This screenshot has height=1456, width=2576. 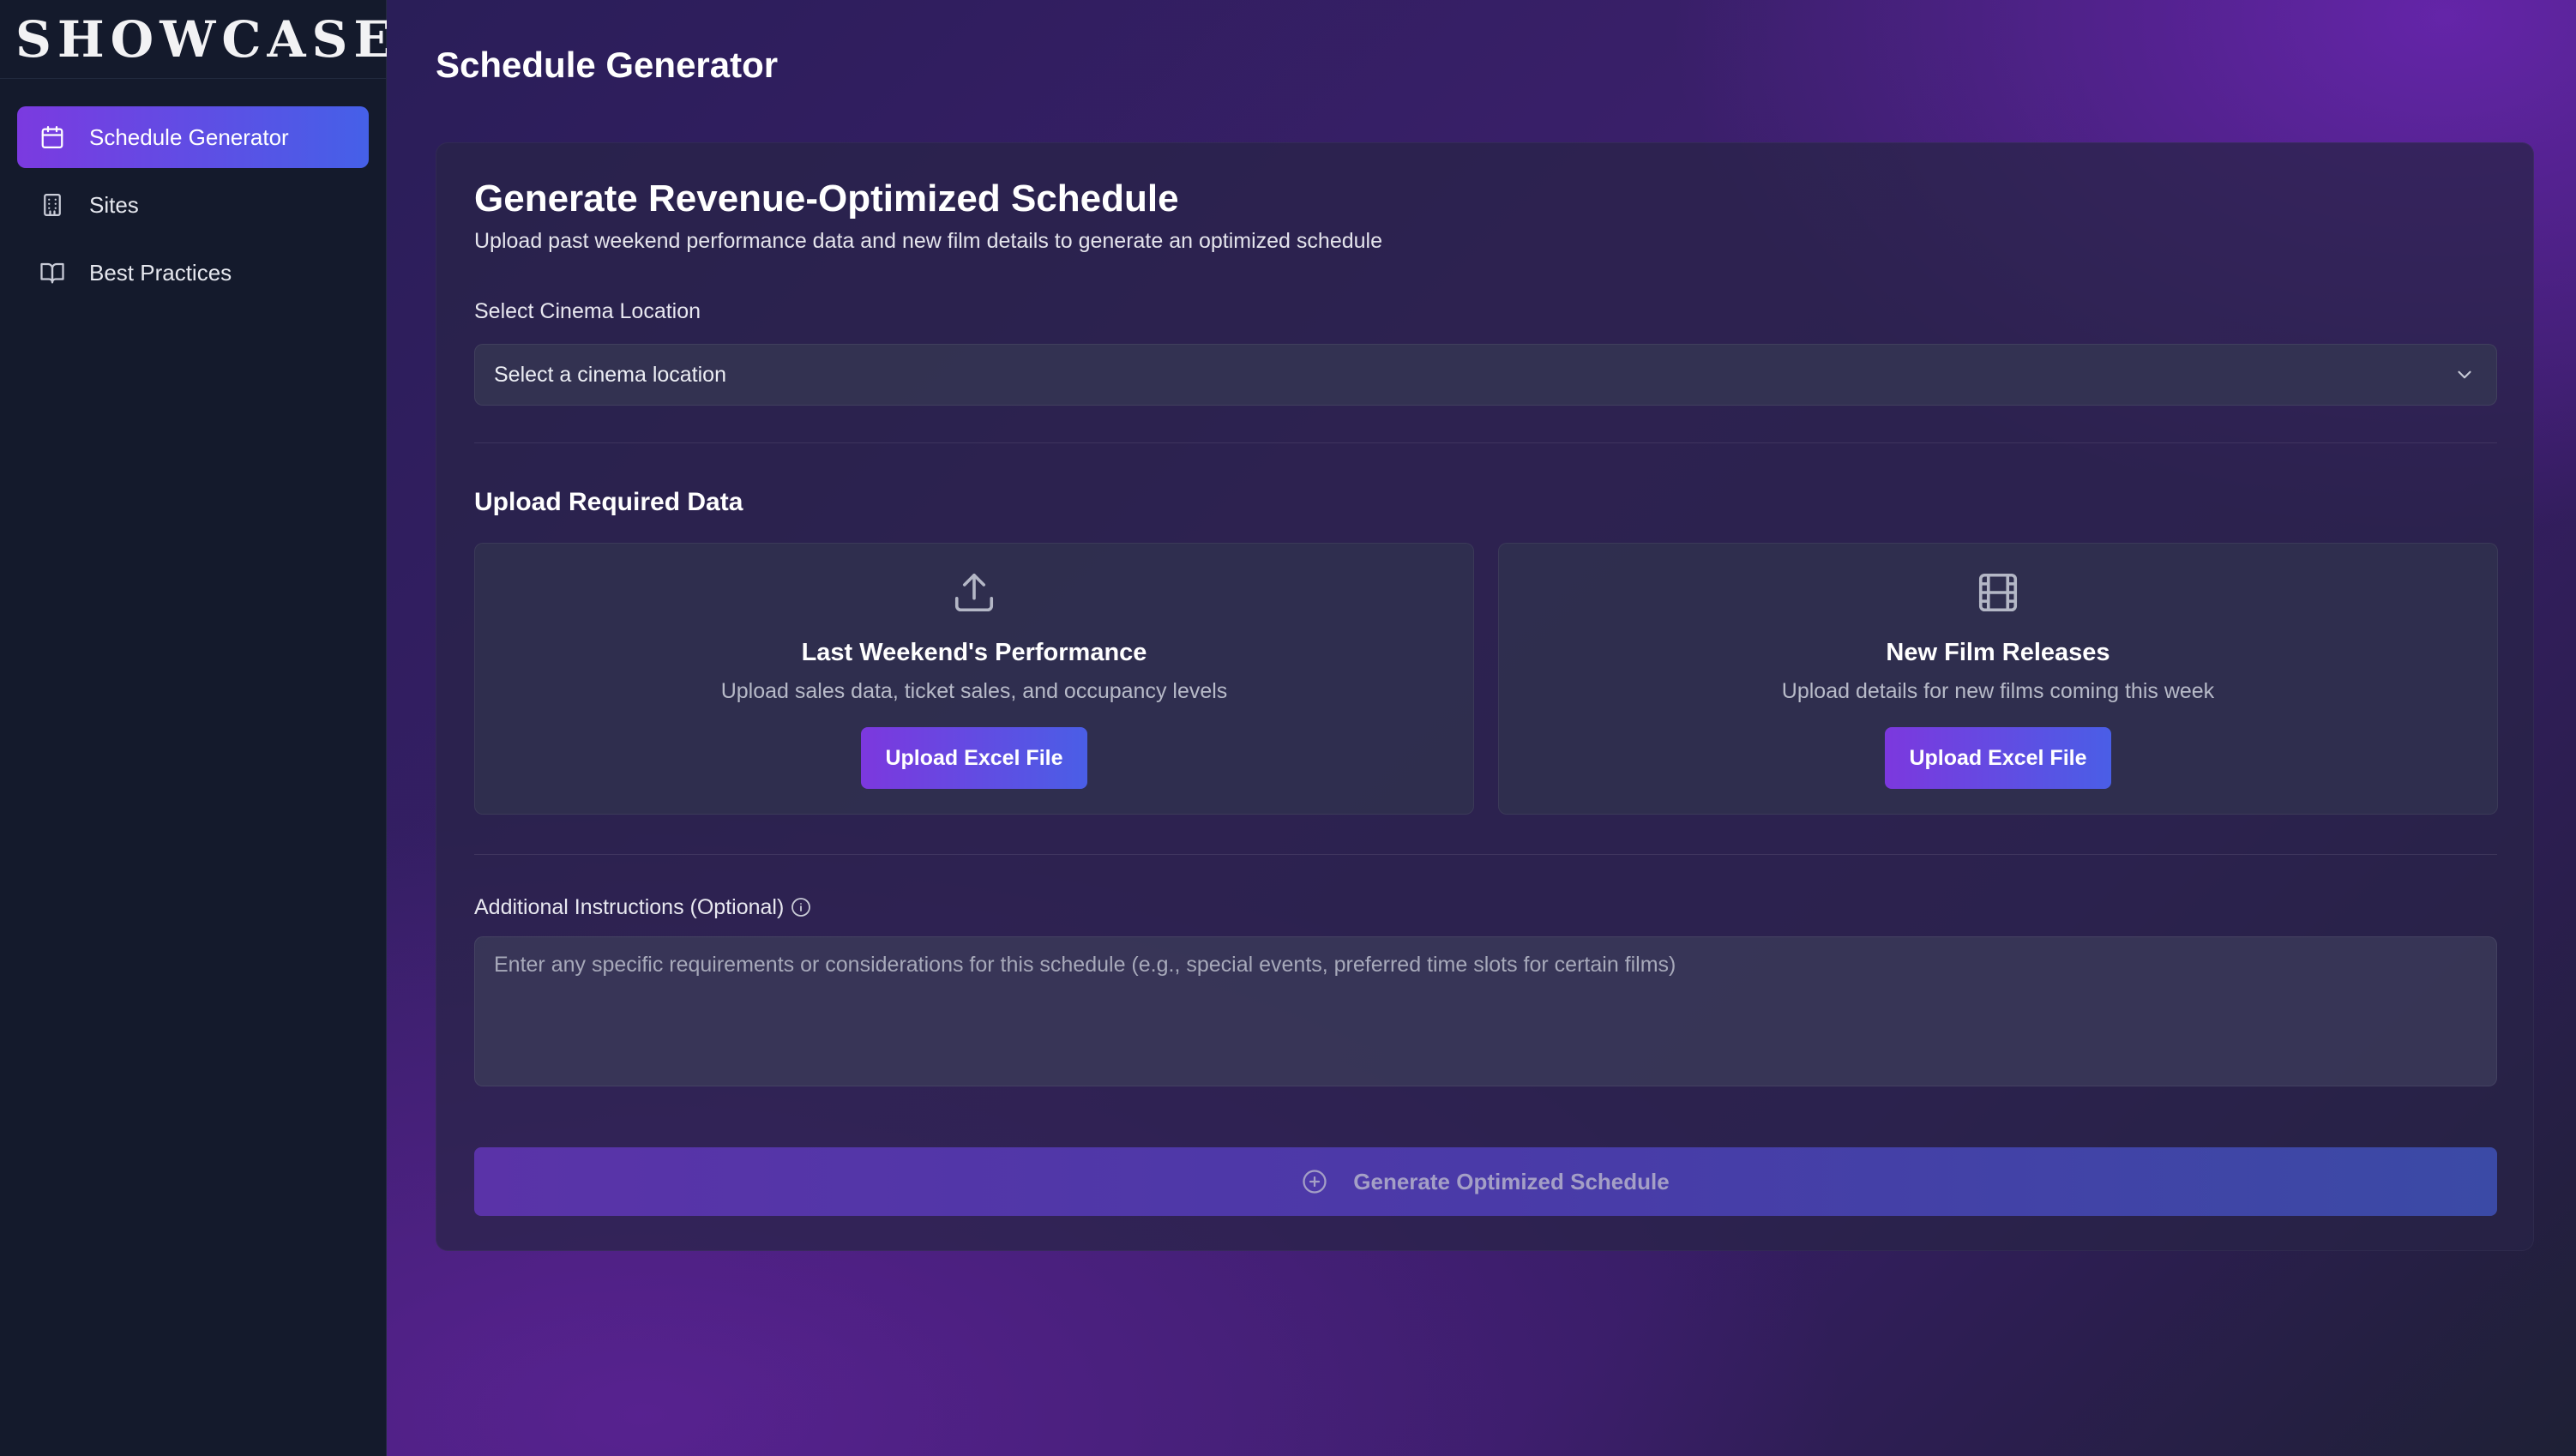 What do you see at coordinates (52, 273) in the screenshot?
I see `book-open-icon` at bounding box center [52, 273].